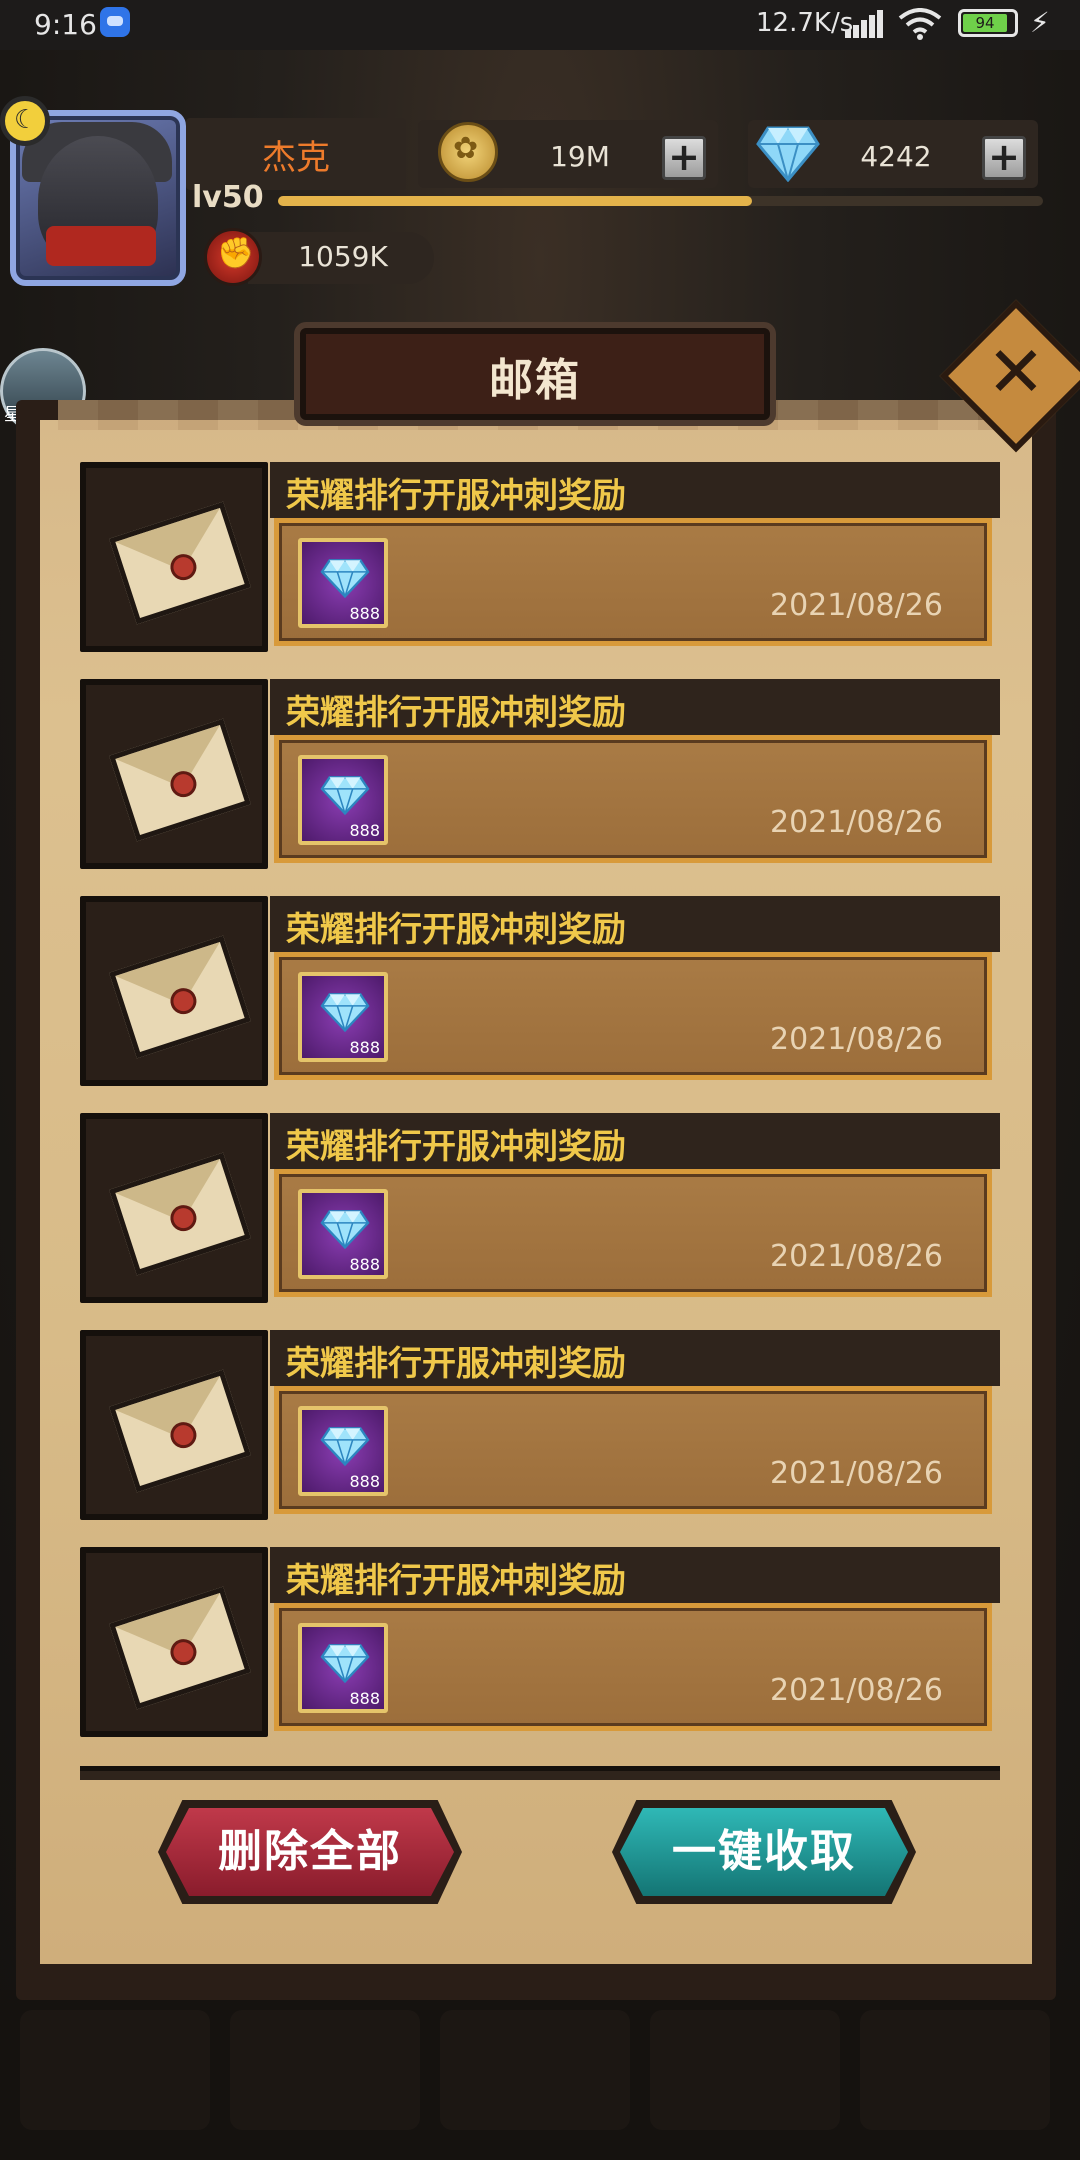  Describe the element at coordinates (515, 201) in the screenshot. I see `xp-bar-fill` at that location.